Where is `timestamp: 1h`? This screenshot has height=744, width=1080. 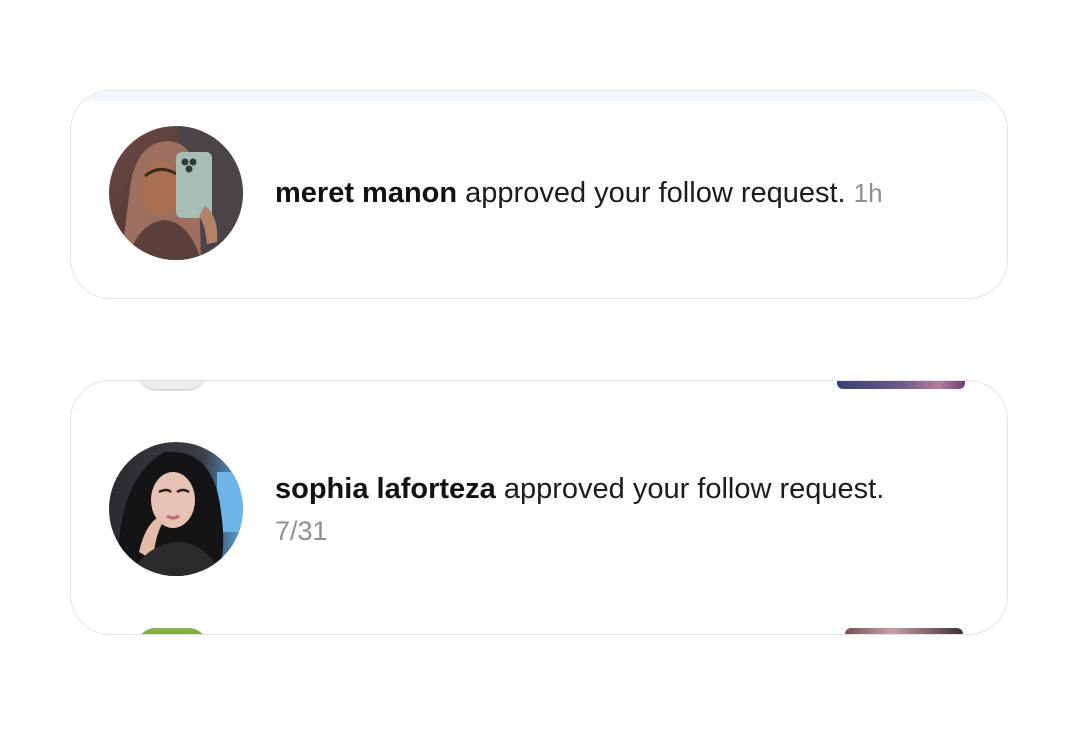
timestamp: 1h is located at coordinates (868, 193).